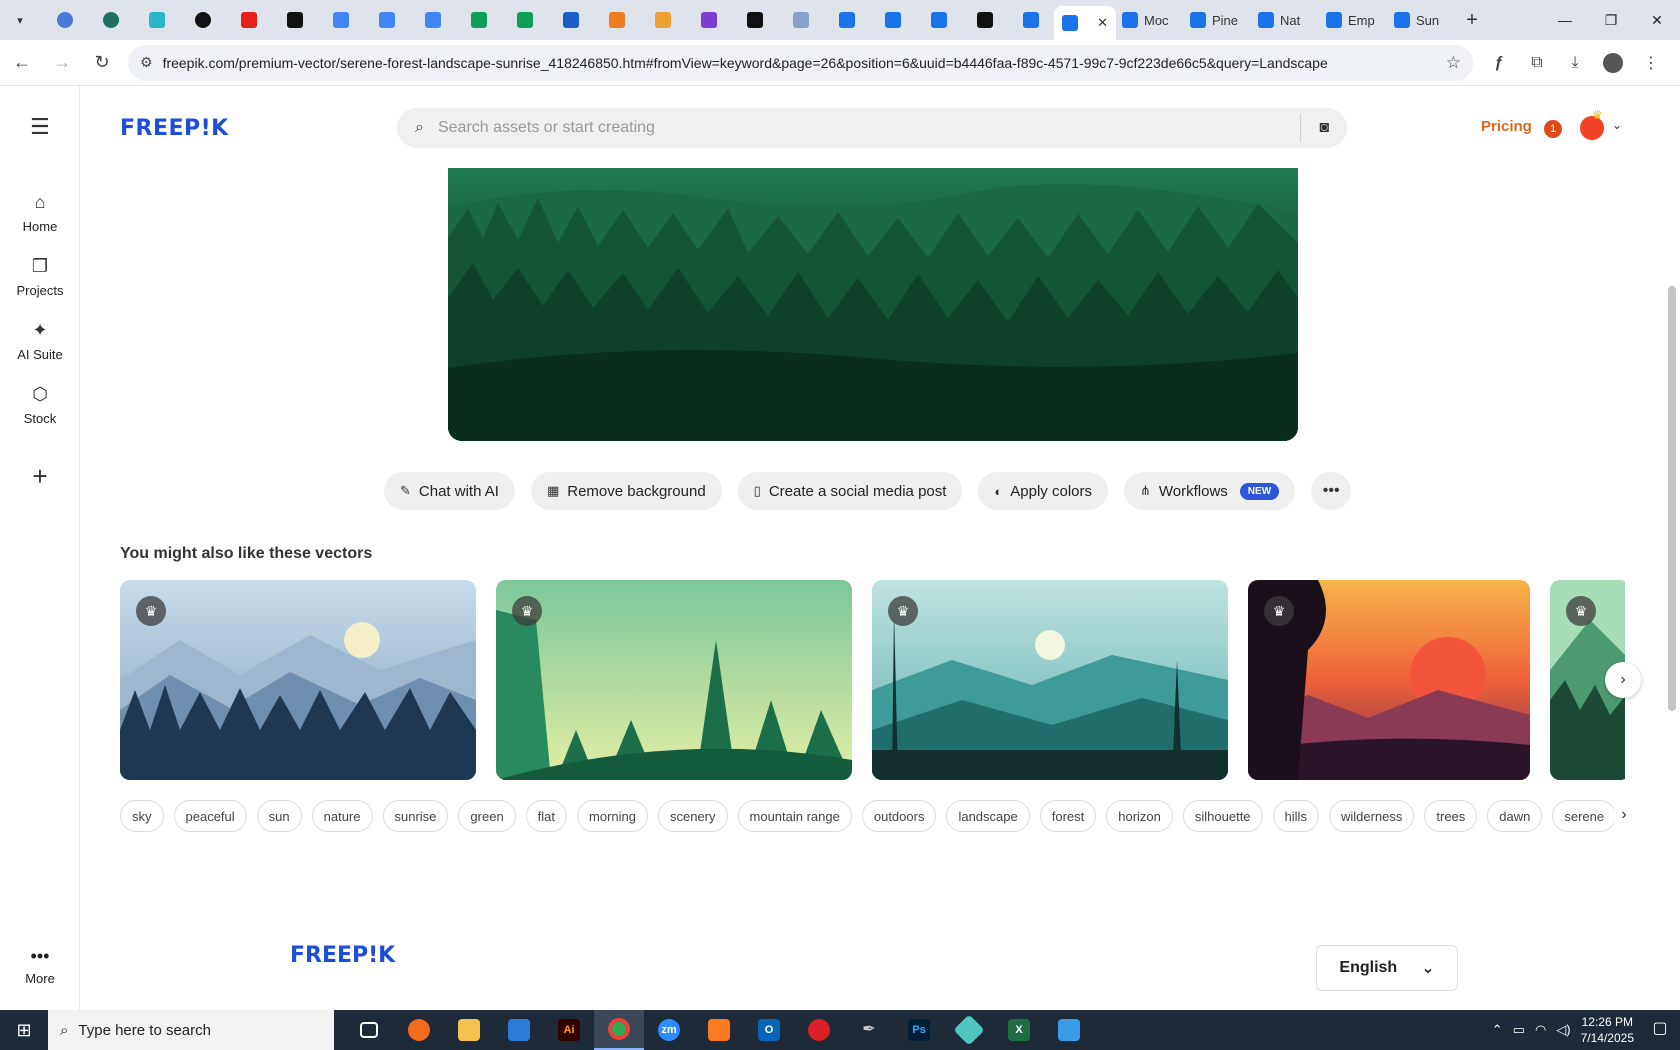 The width and height of the screenshot is (1680, 1050). What do you see at coordinates (1657, 20) in the screenshot?
I see `close-window-icon: ✕` at bounding box center [1657, 20].